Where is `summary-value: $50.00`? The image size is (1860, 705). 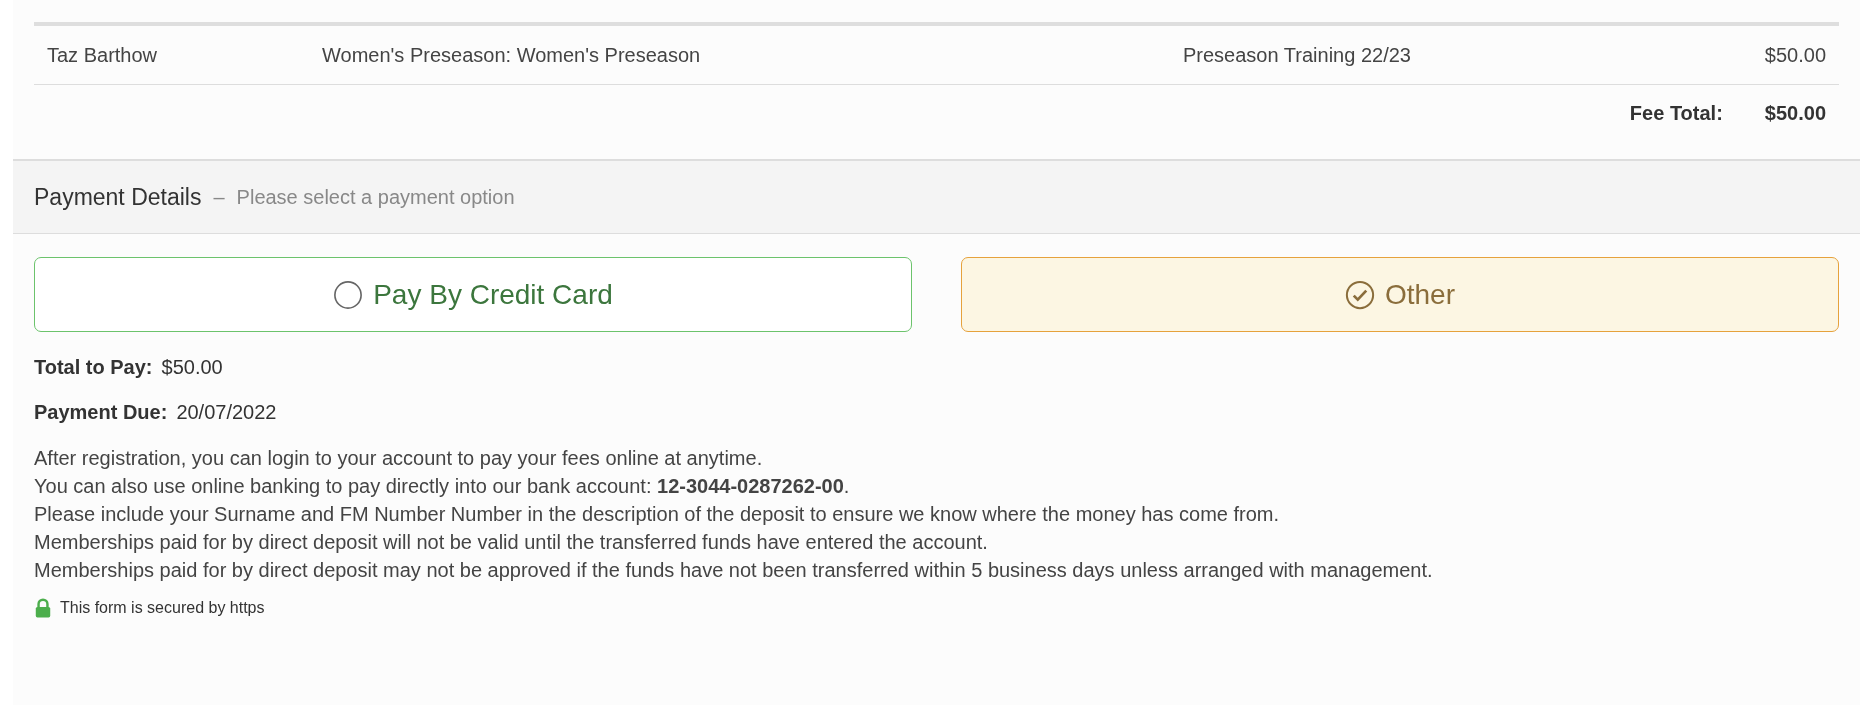 summary-value: $50.00 is located at coordinates (192, 367).